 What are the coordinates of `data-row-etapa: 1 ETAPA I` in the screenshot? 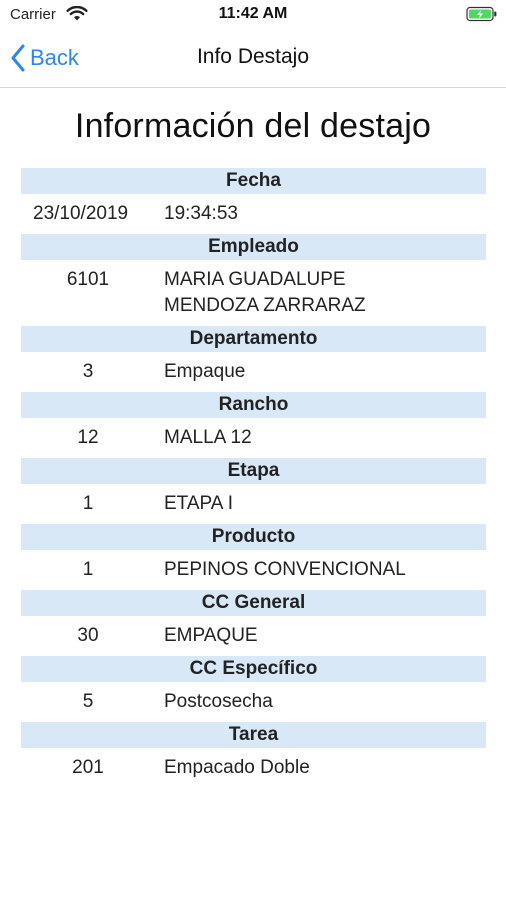 It's located at (253, 504).